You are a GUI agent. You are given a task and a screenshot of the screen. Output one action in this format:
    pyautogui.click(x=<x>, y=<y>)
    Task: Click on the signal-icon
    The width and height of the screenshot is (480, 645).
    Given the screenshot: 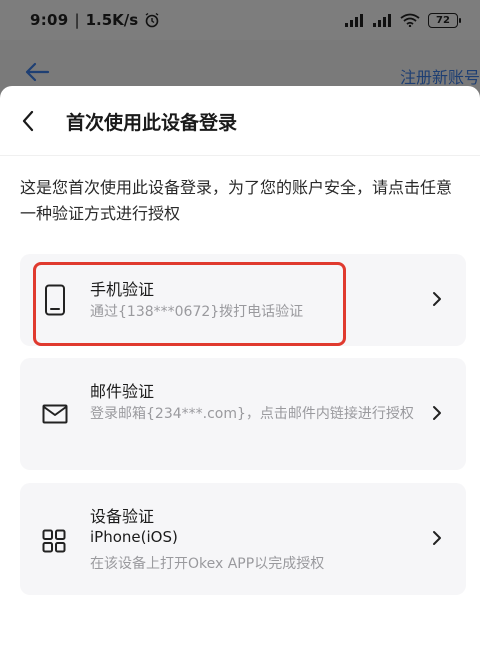 What is the action you would take?
    pyautogui.click(x=354, y=20)
    